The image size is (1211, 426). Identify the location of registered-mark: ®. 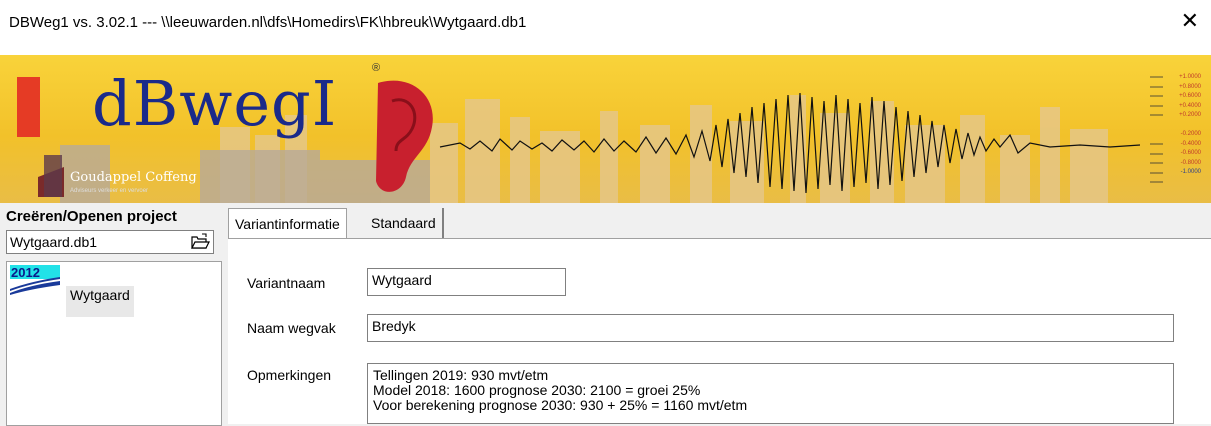
(376, 68).